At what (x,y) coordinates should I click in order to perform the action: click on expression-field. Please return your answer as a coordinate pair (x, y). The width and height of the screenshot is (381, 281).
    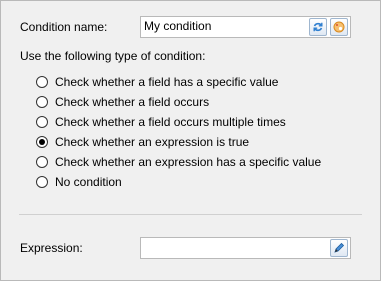
    Looking at the image, I should click on (245, 248).